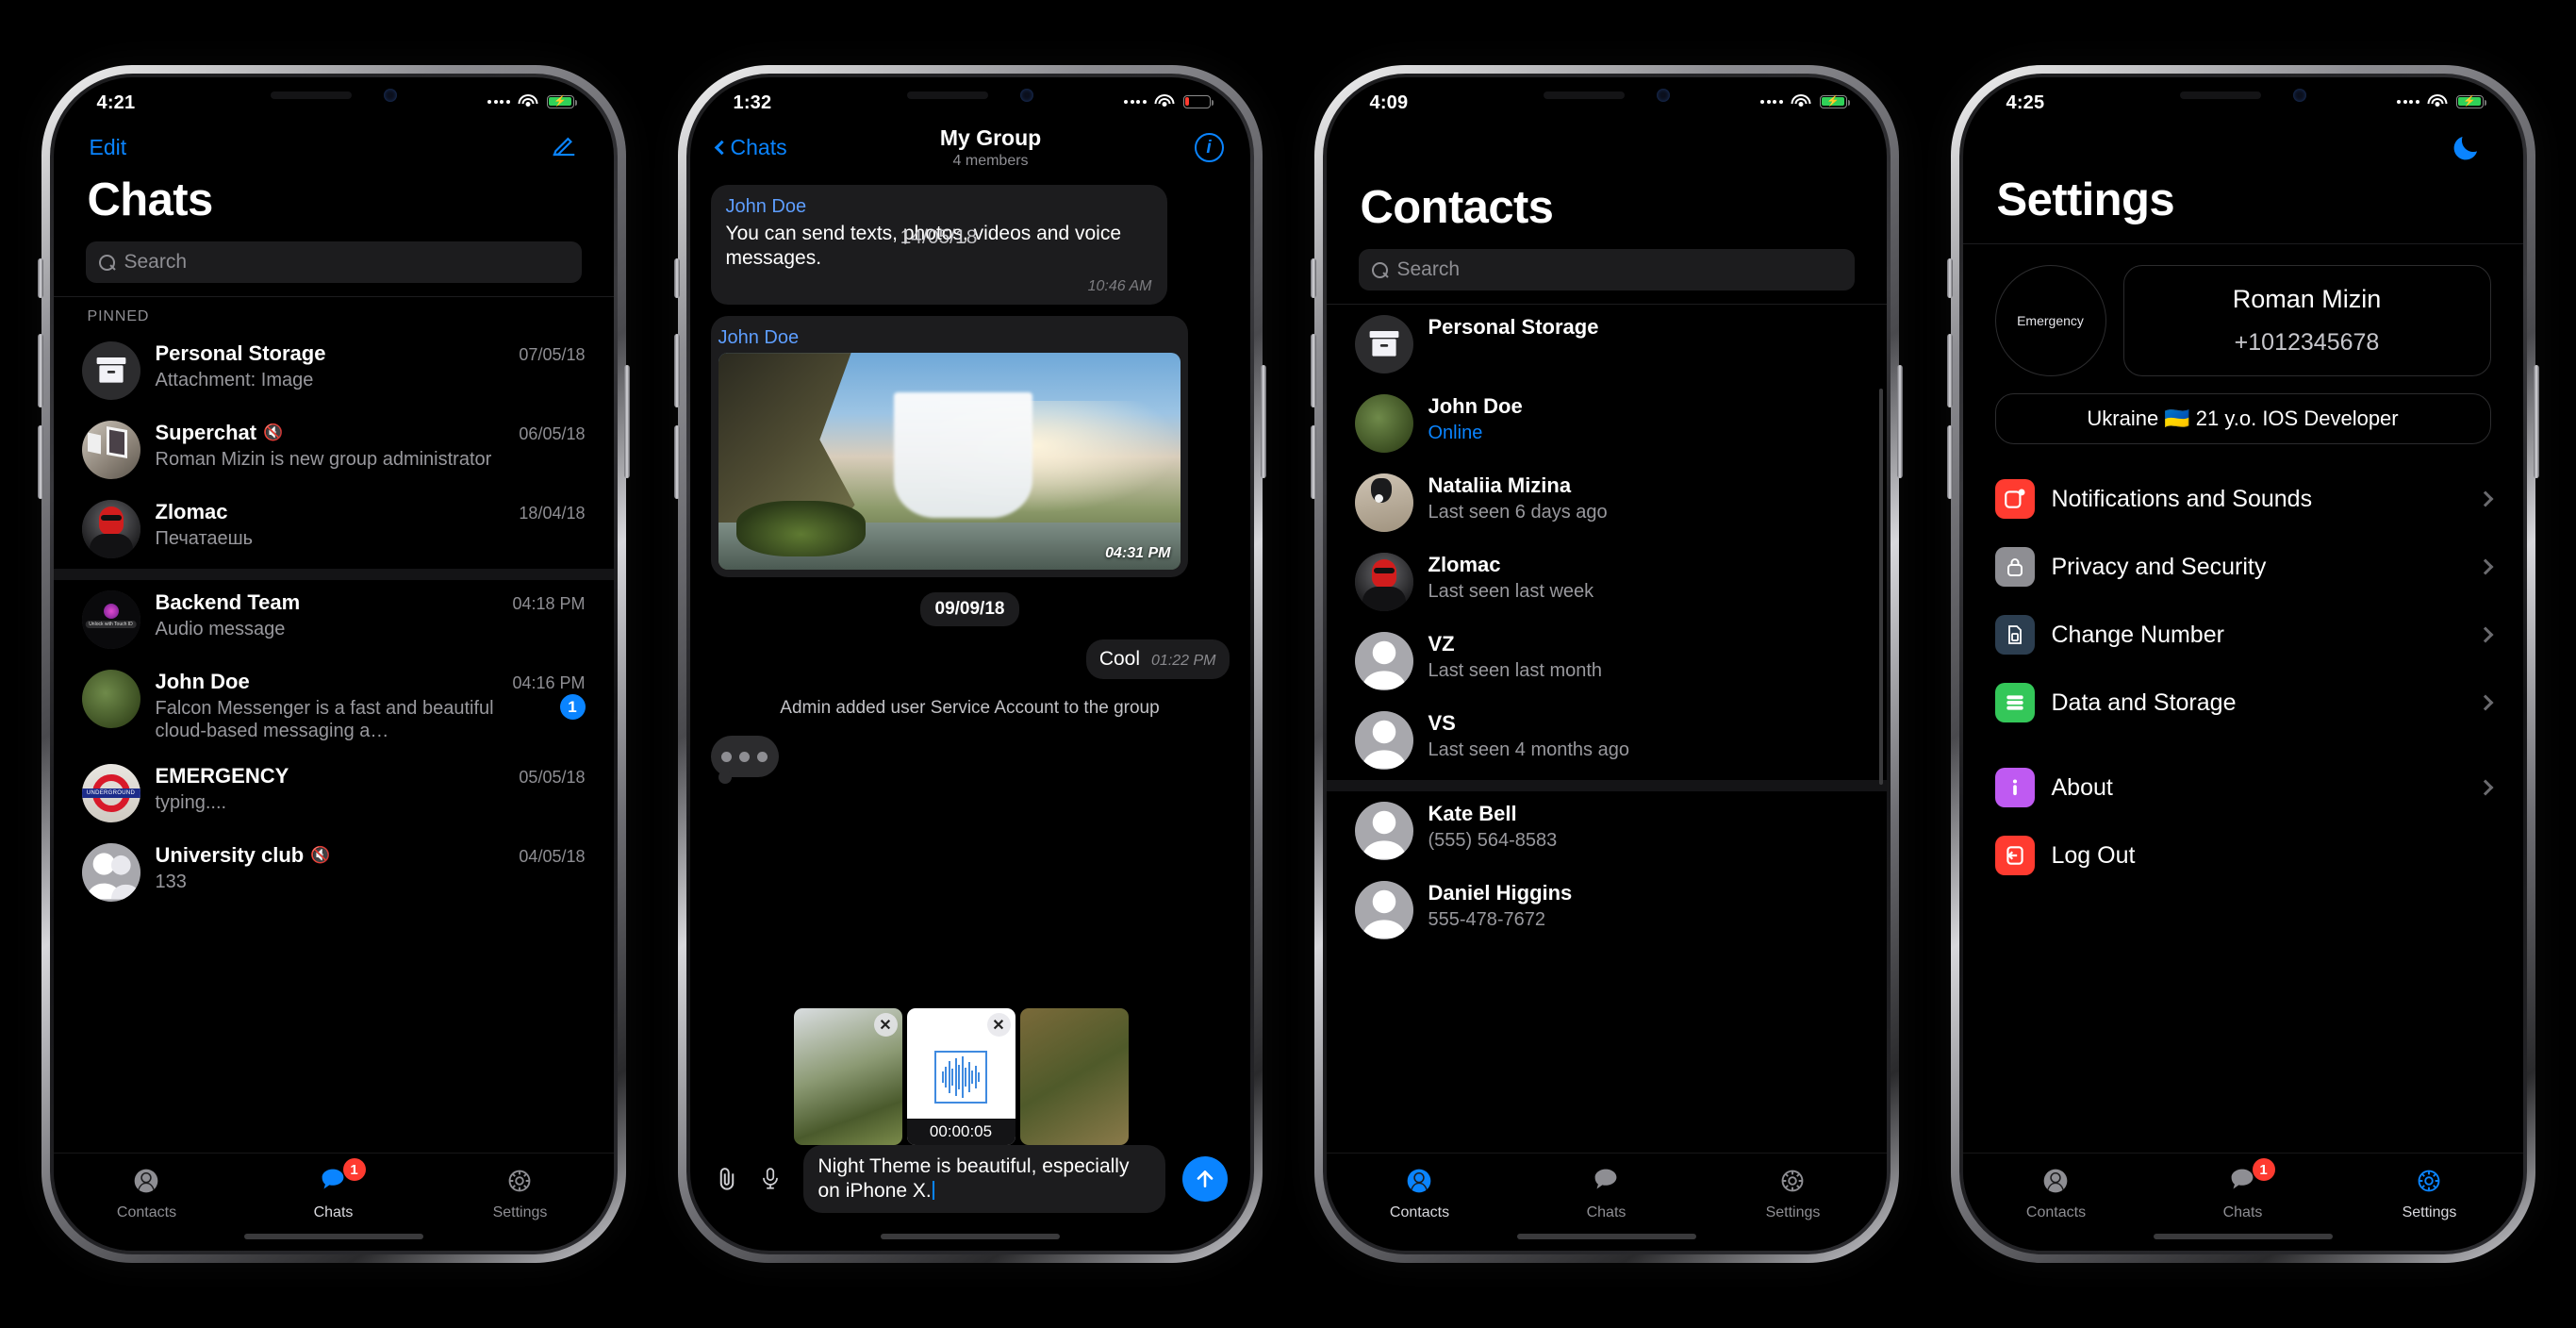 This screenshot has height=1328, width=2576. Describe the element at coordinates (772, 1179) in the screenshot. I see `microphone-icon` at that location.